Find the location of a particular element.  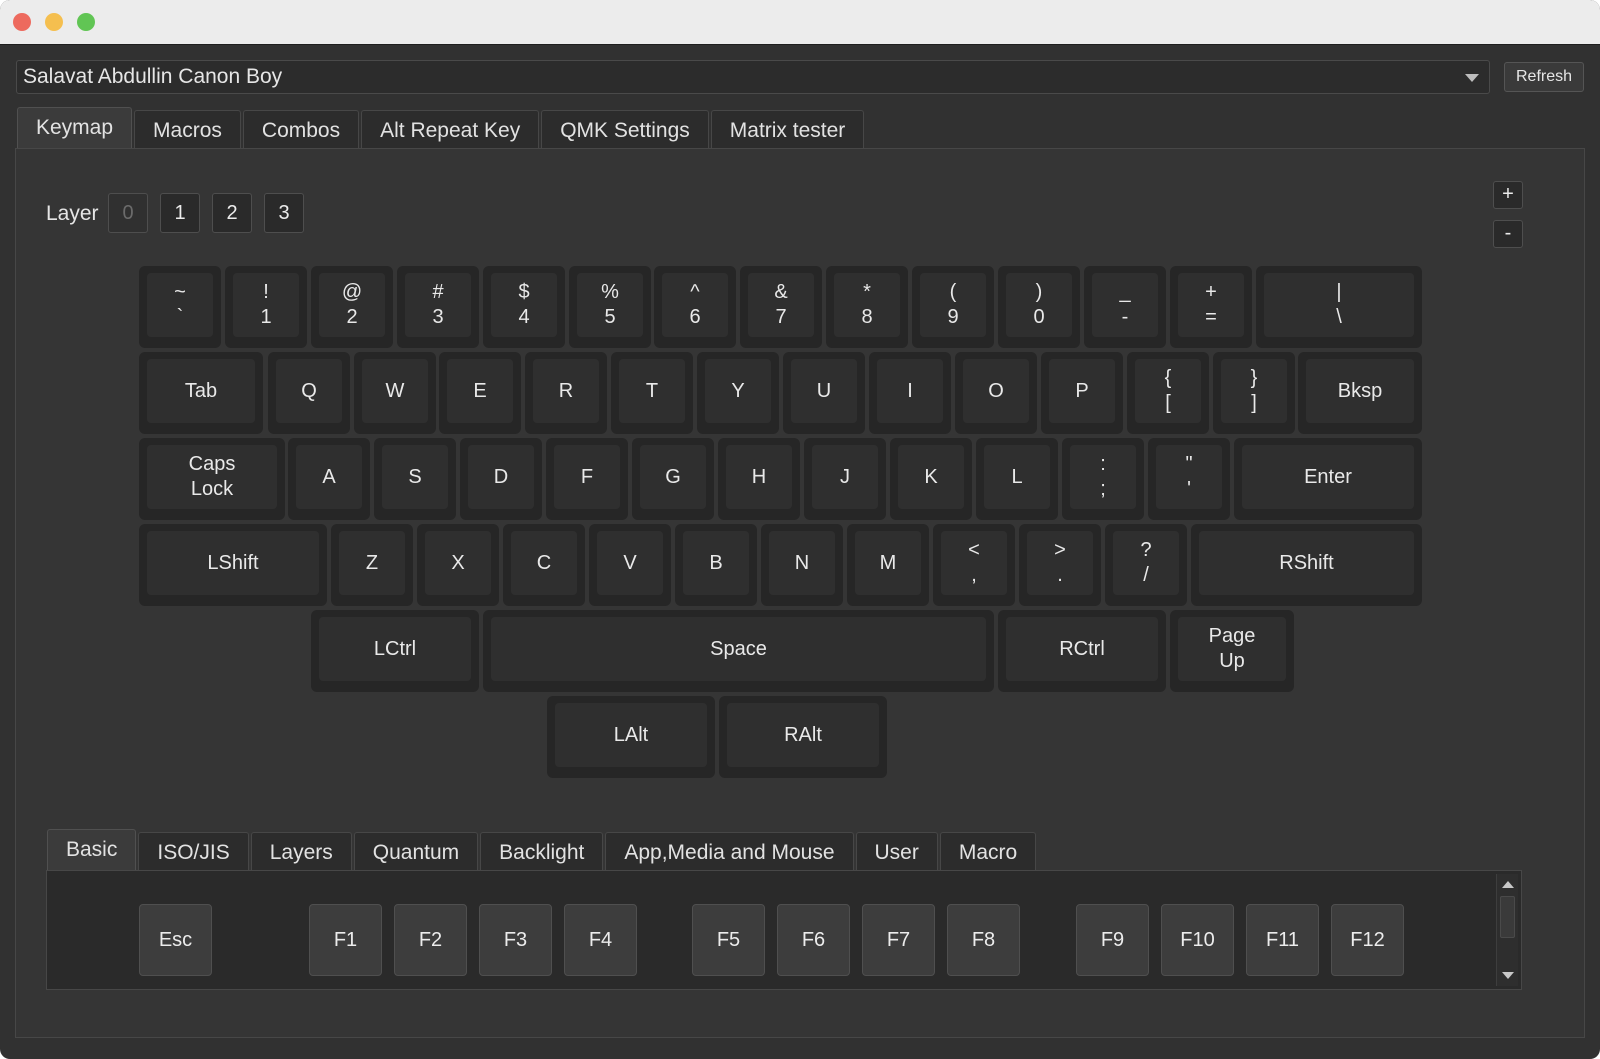

key-v: V is located at coordinates (630, 565).